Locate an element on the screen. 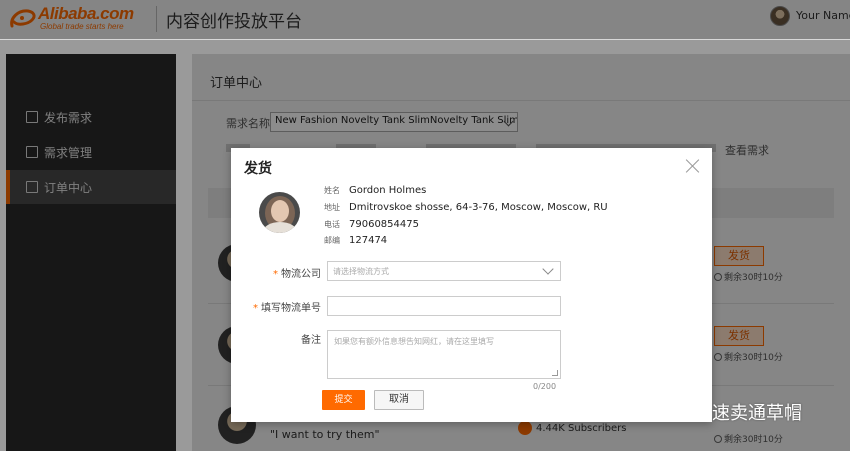  recipient-avatar is located at coordinates (279, 212).